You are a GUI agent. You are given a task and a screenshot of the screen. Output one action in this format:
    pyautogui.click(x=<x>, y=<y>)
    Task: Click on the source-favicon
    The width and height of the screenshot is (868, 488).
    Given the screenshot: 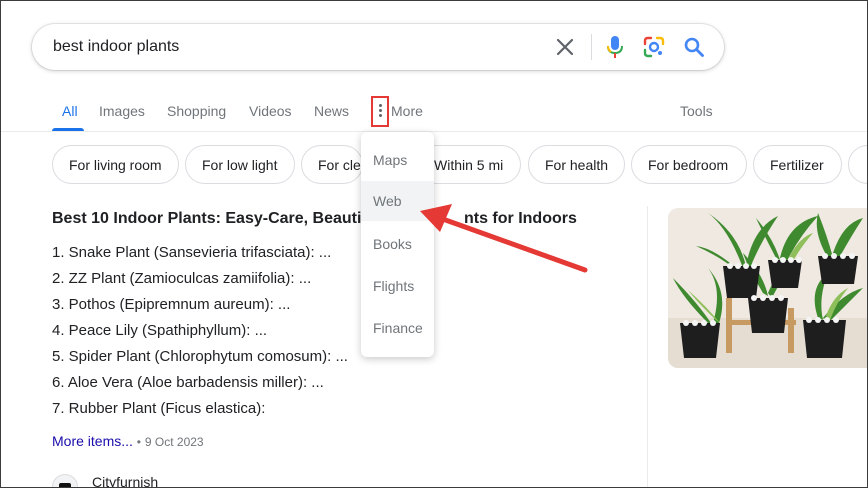 What is the action you would take?
    pyautogui.click(x=65, y=481)
    